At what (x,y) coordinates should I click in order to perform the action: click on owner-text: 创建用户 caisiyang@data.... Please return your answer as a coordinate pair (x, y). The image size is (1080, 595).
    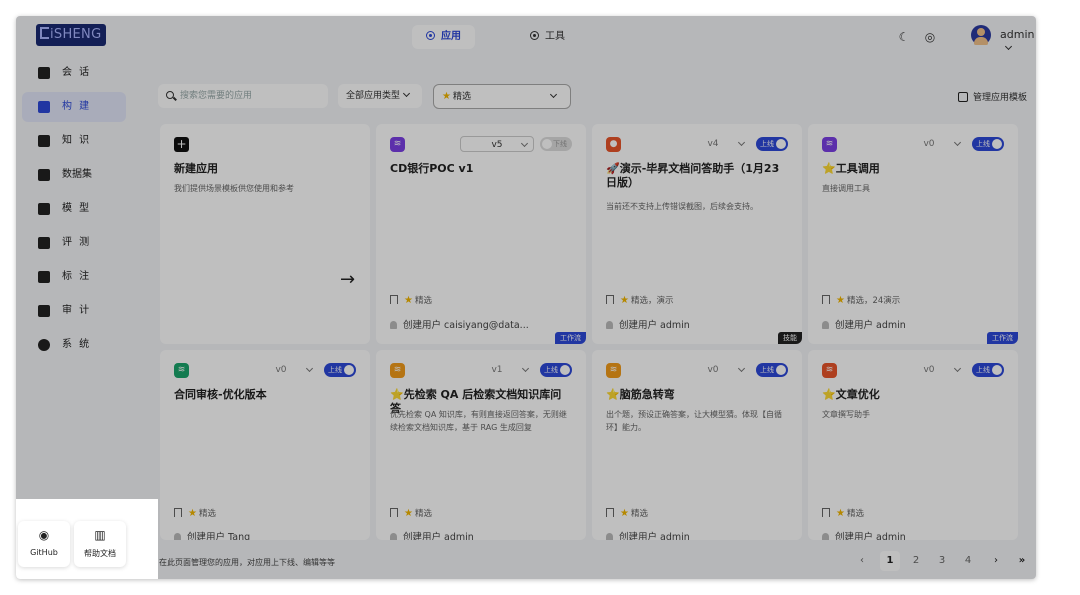
    Looking at the image, I should click on (466, 325).